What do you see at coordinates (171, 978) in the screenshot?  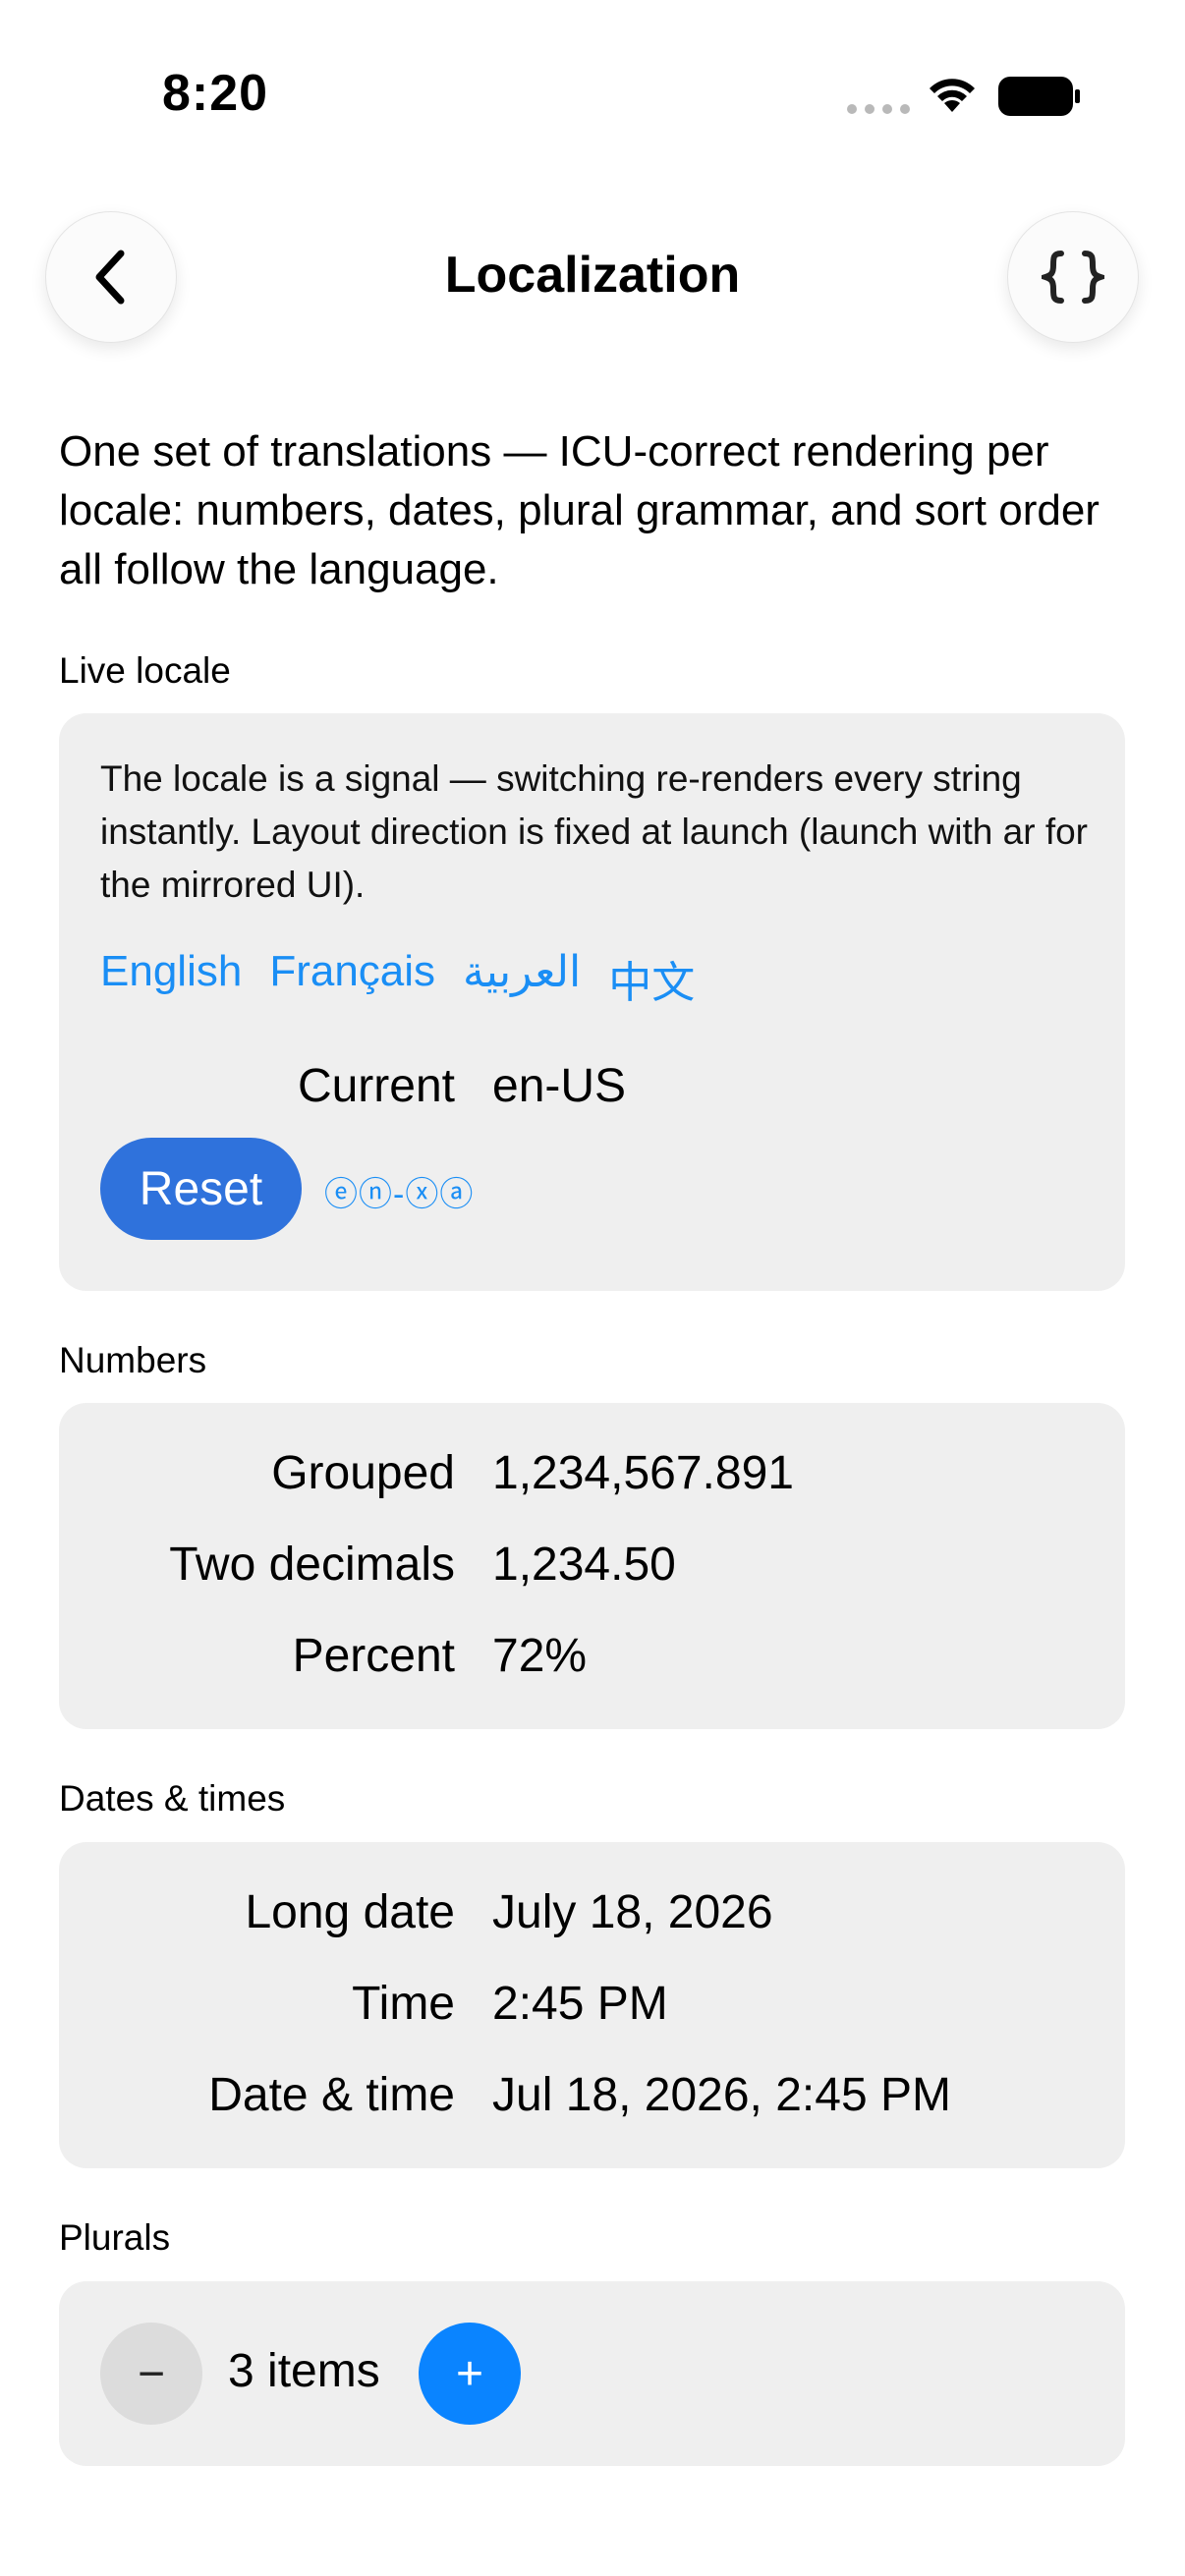 I see `language-option-english: English` at bounding box center [171, 978].